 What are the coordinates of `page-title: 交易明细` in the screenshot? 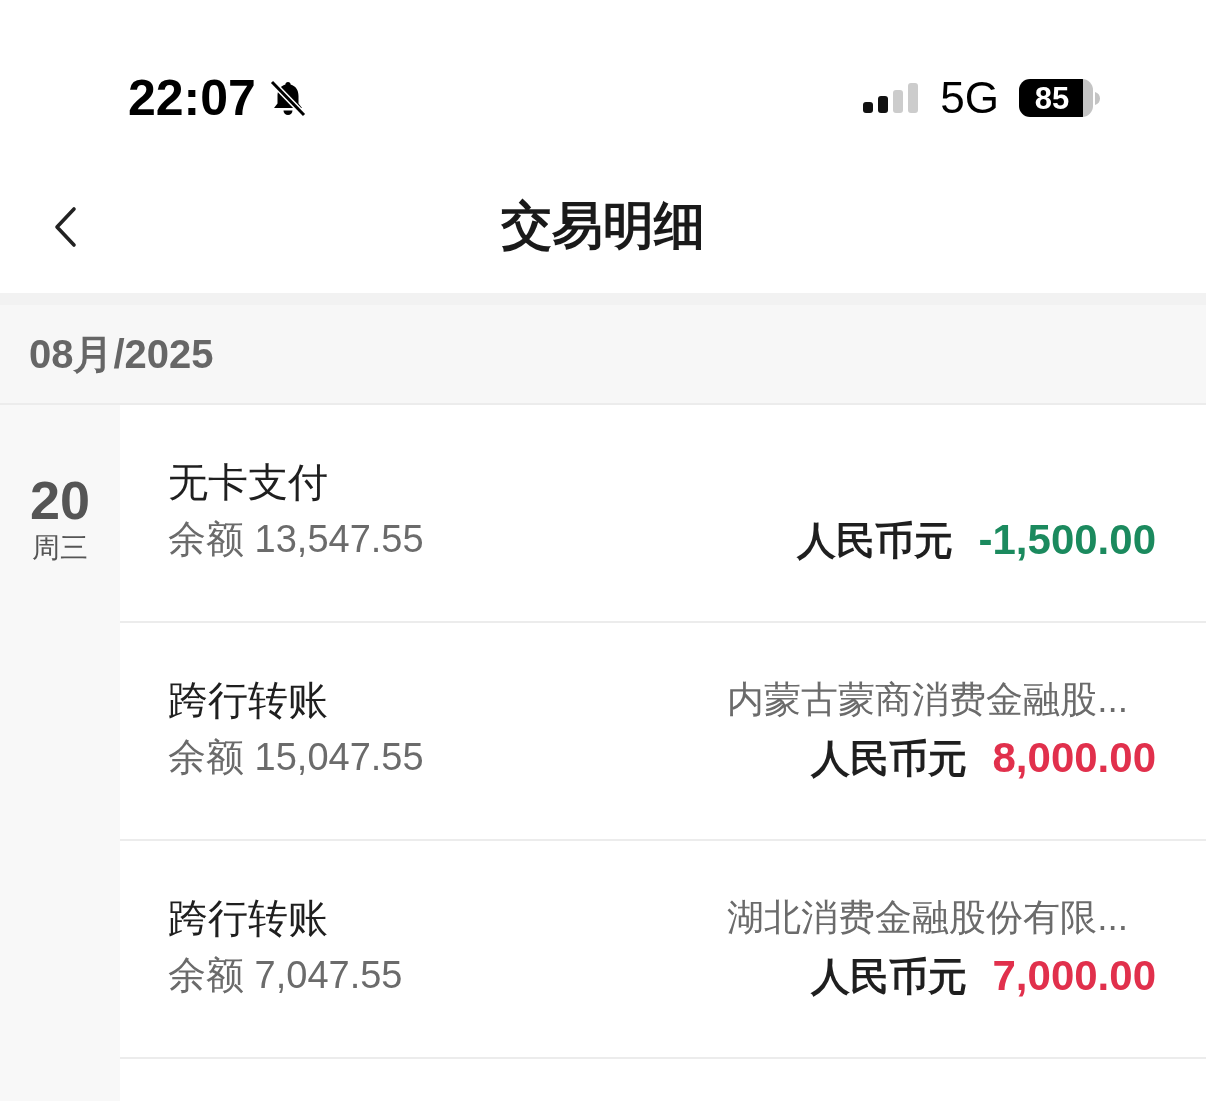 It's located at (603, 226).